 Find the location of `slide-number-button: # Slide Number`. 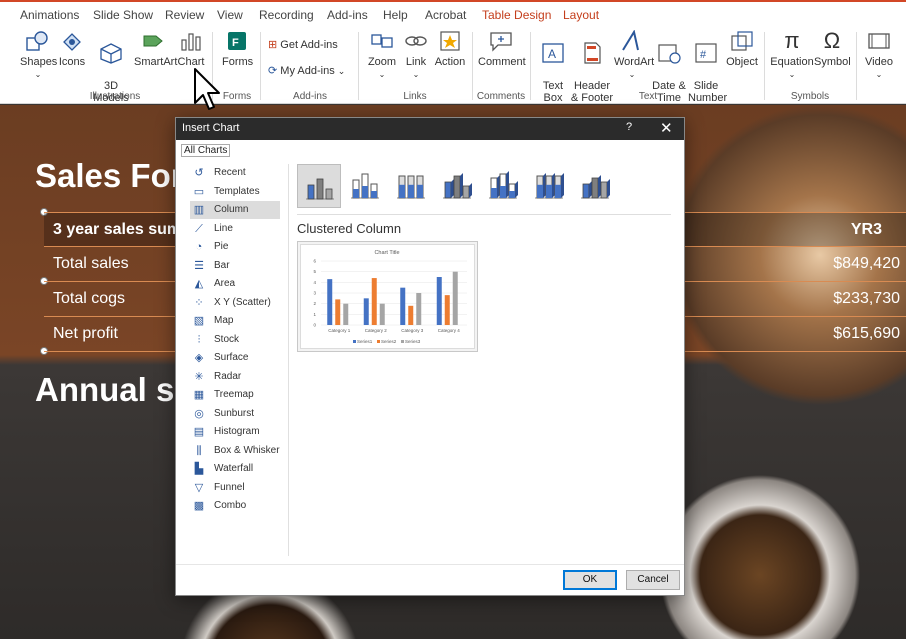

slide-number-button: # Slide Number is located at coordinates (707, 67).